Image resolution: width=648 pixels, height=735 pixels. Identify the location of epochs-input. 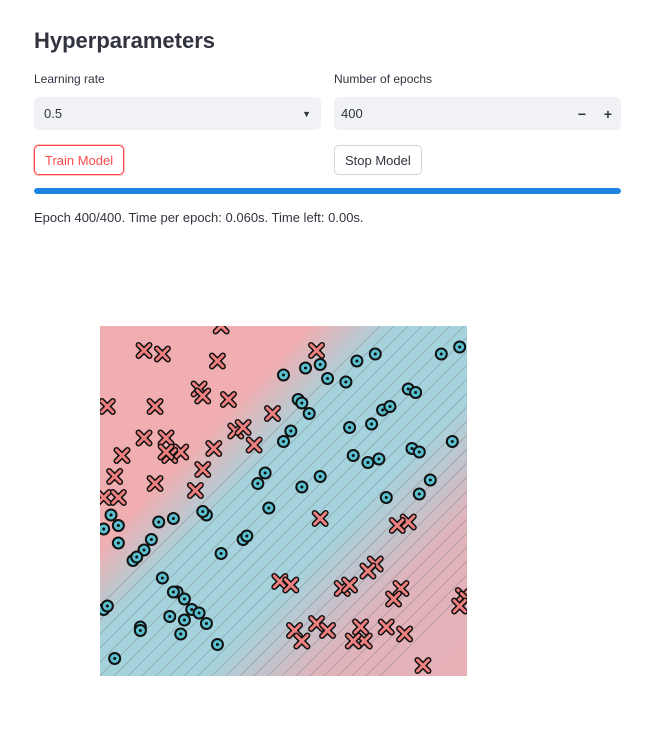
(451, 113).